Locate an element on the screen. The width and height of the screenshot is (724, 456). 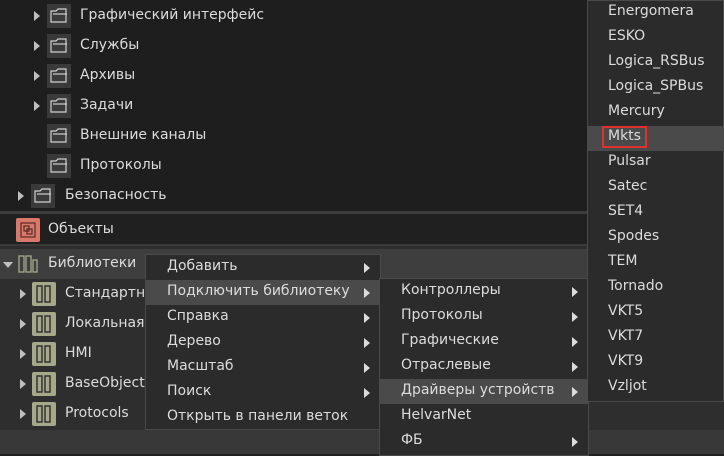
tree-item-label: Внешние каналы is located at coordinates (143, 135).